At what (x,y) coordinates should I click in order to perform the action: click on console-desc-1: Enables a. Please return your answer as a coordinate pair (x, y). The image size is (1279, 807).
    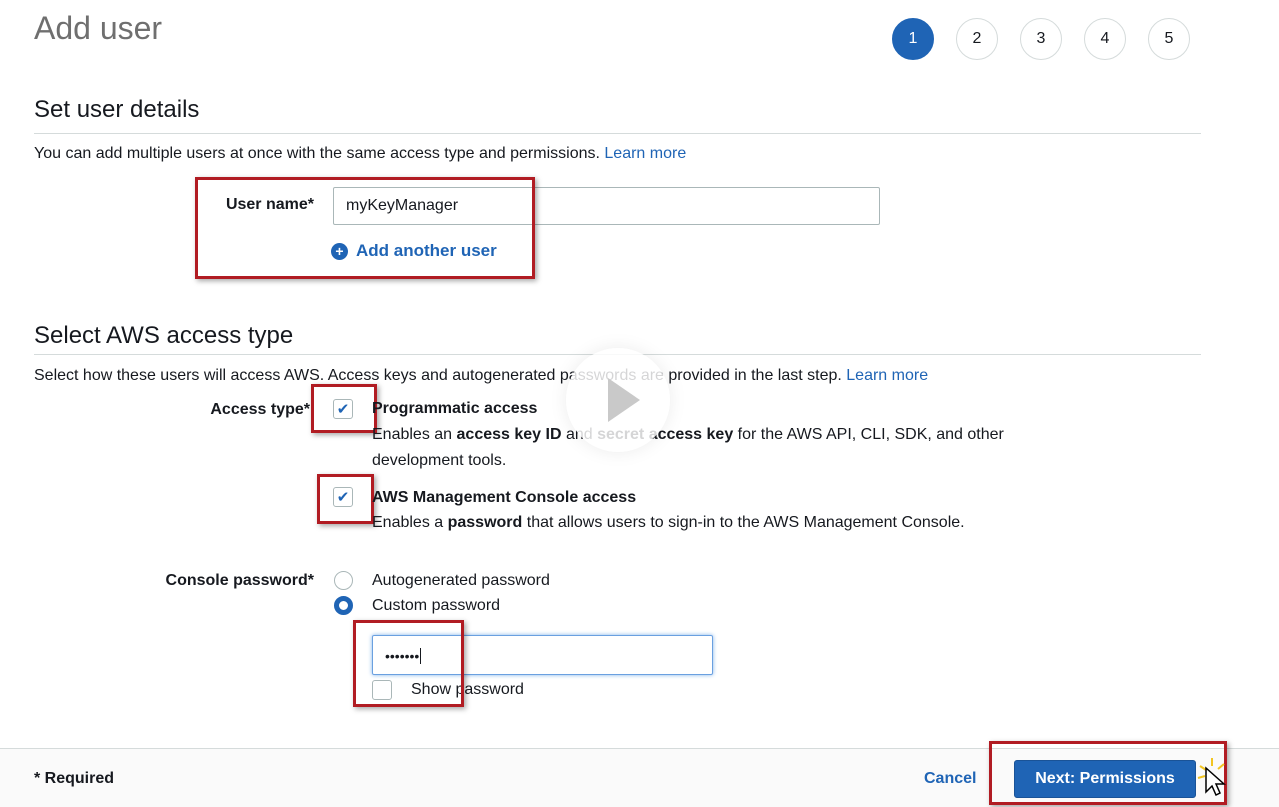
    Looking at the image, I should click on (410, 522).